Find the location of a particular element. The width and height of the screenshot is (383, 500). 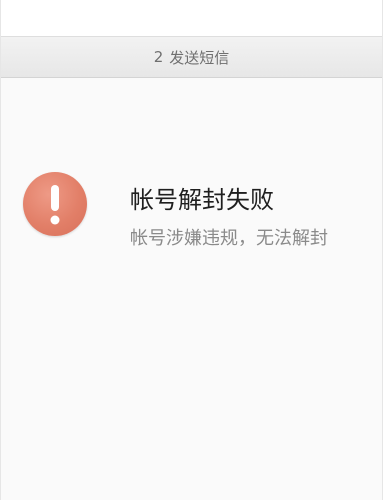

step-indicator: 2 发送短信 is located at coordinates (191, 57).